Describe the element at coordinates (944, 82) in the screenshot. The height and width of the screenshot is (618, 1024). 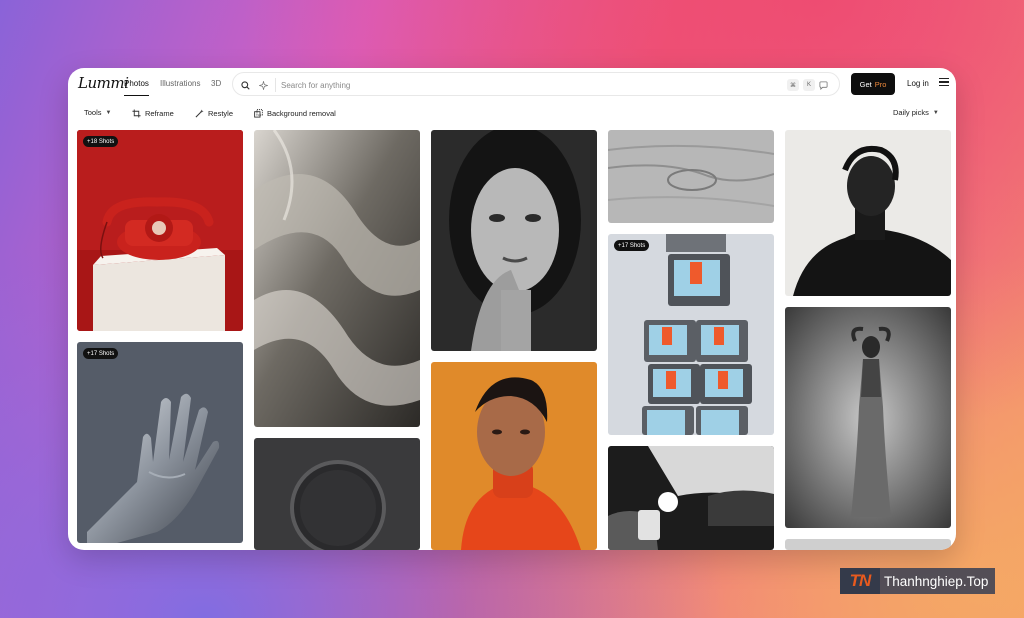
I see `hamburger-menu-icon` at that location.